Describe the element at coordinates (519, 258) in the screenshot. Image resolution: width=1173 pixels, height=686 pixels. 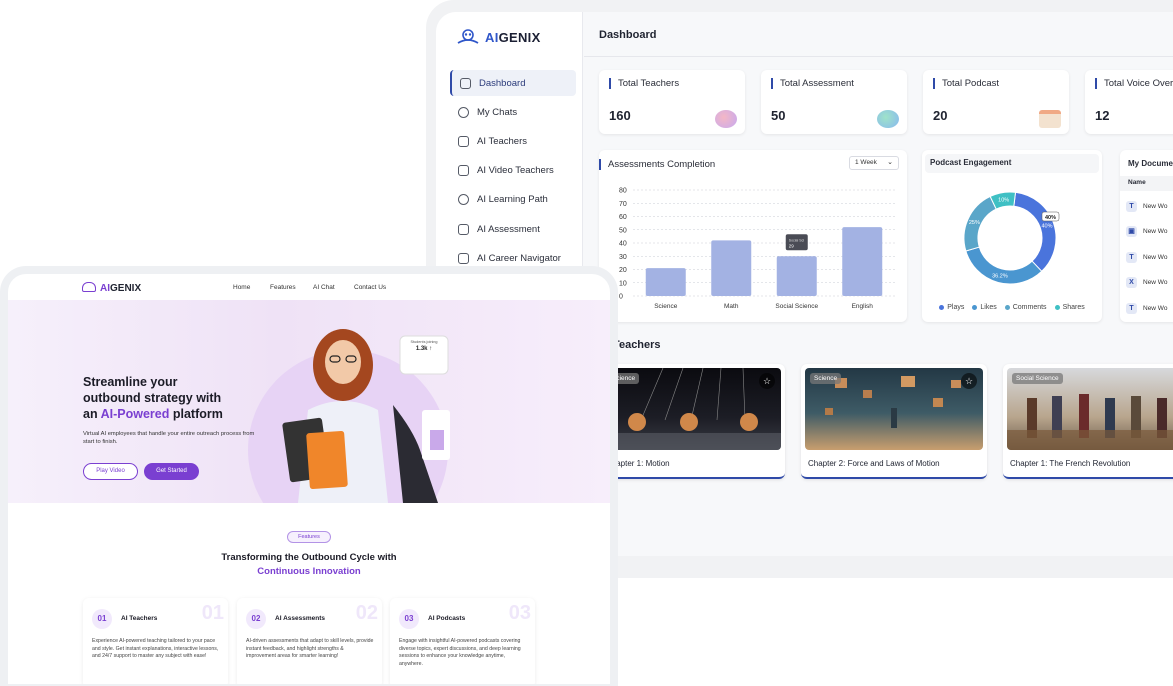
I see `sidebar-item-label: AI Career Navigator` at that location.